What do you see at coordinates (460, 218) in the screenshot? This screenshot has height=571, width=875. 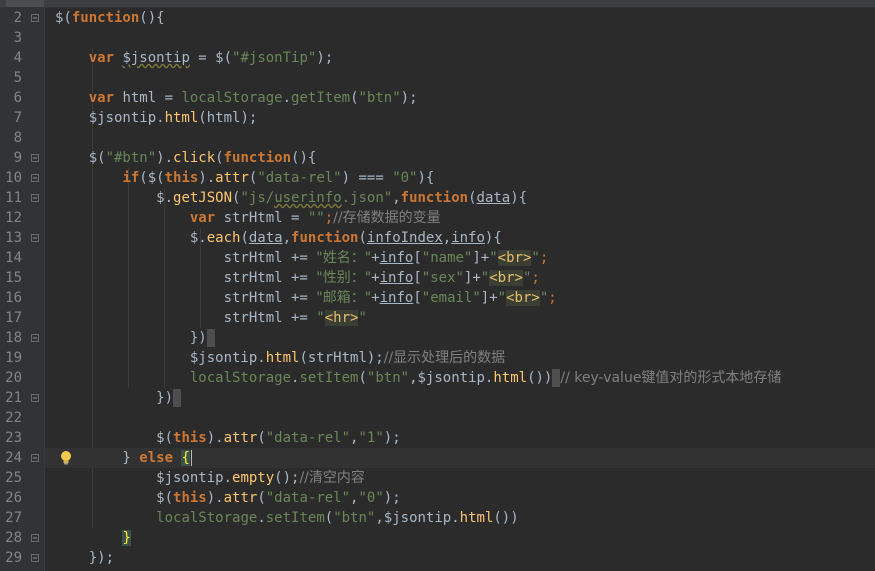 I see `code-line: var strHtml = "";//存储数据的变量` at bounding box center [460, 218].